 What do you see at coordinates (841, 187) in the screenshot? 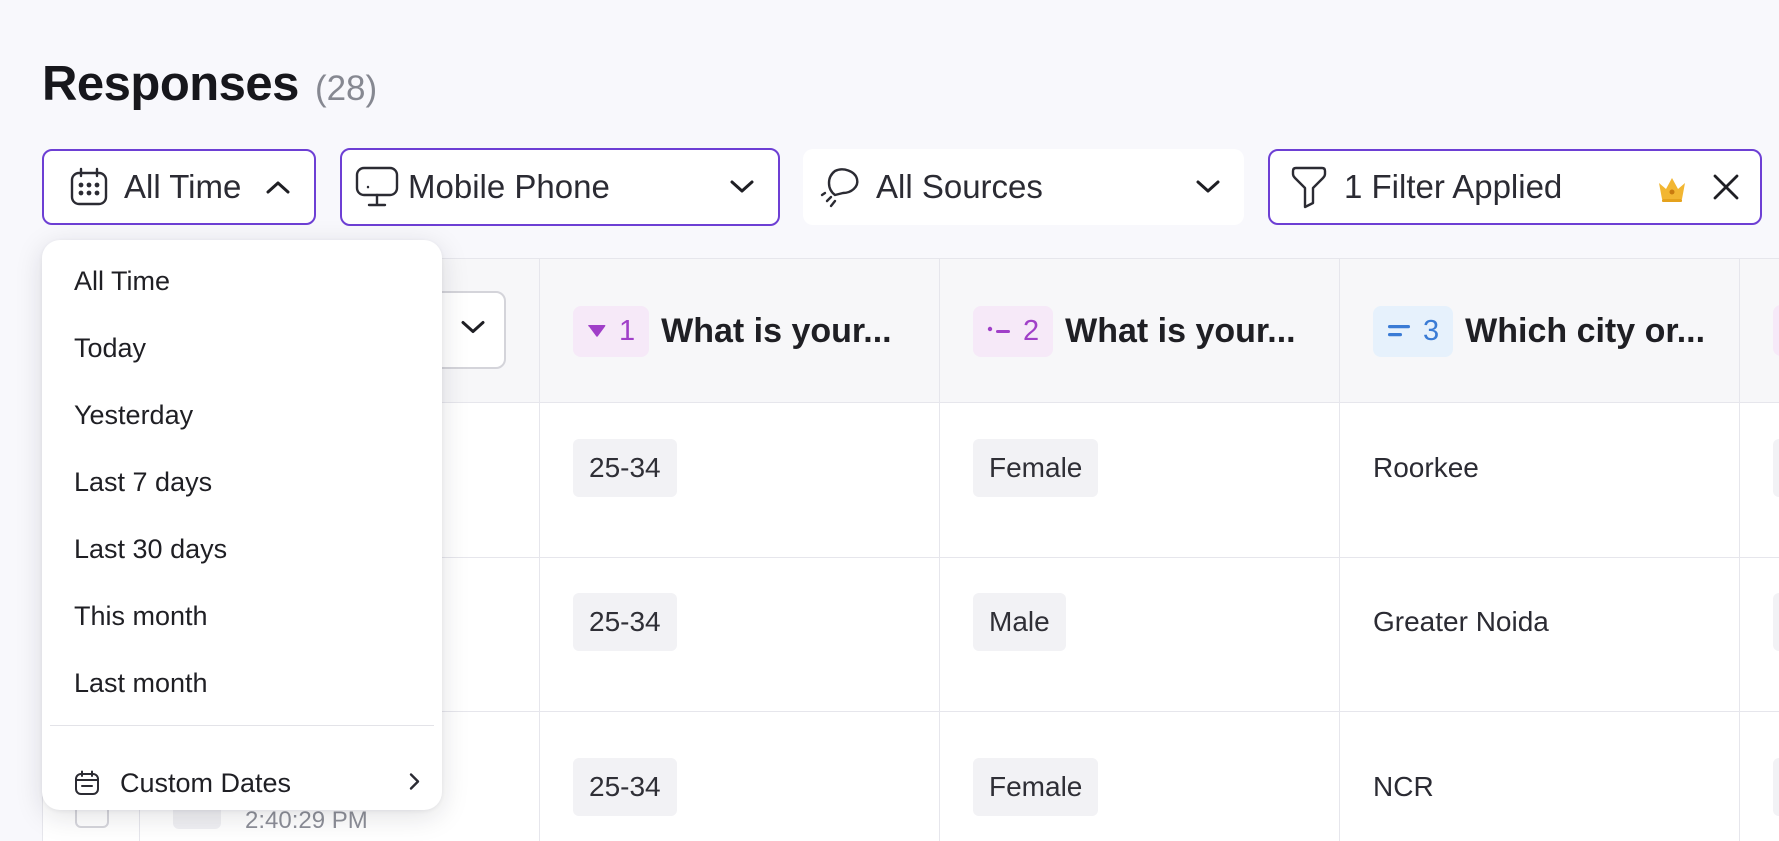
I see `source-icon` at bounding box center [841, 187].